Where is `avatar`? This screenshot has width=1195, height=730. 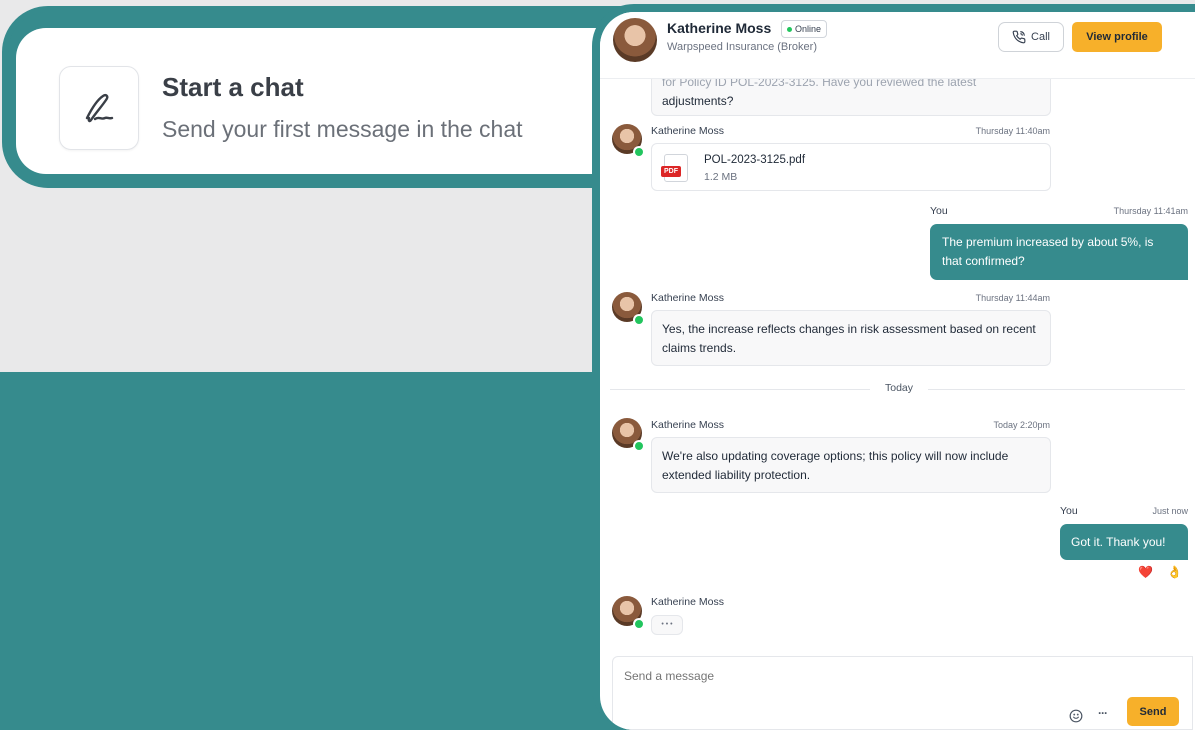 avatar is located at coordinates (635, 40).